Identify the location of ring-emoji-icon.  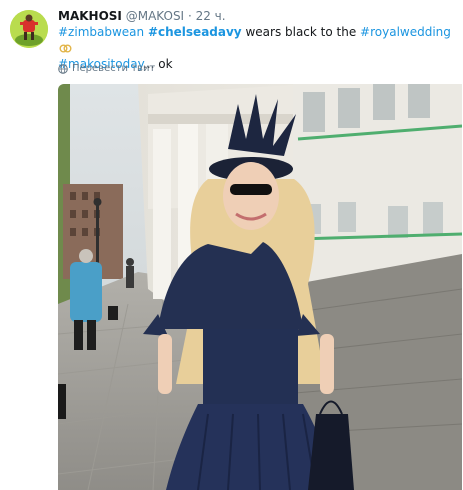
(65, 48).